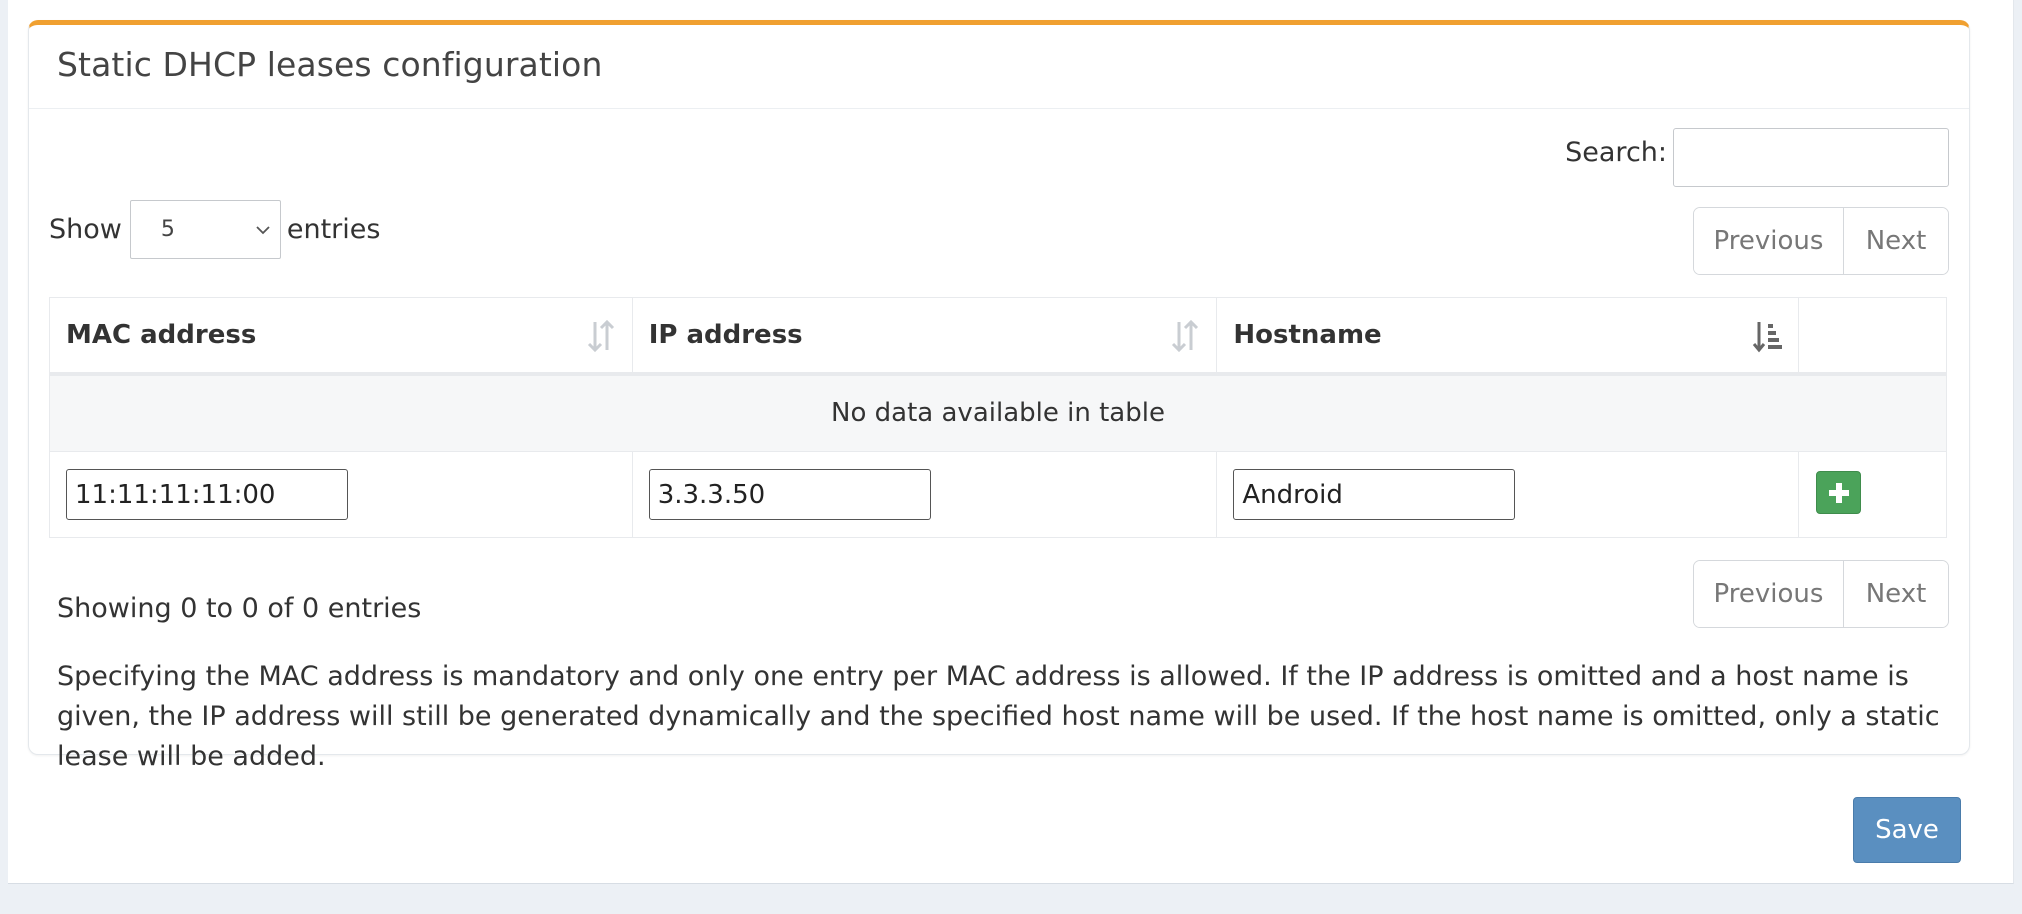 This screenshot has height=914, width=2022. I want to click on entries-label: entries, so click(333, 229).